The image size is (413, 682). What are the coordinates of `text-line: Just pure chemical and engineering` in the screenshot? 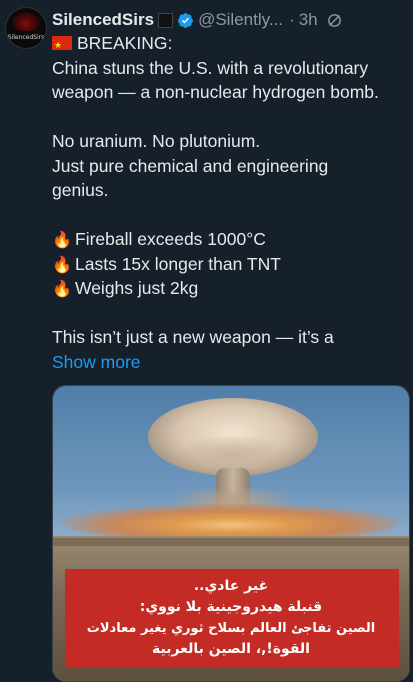 It's located at (190, 165).